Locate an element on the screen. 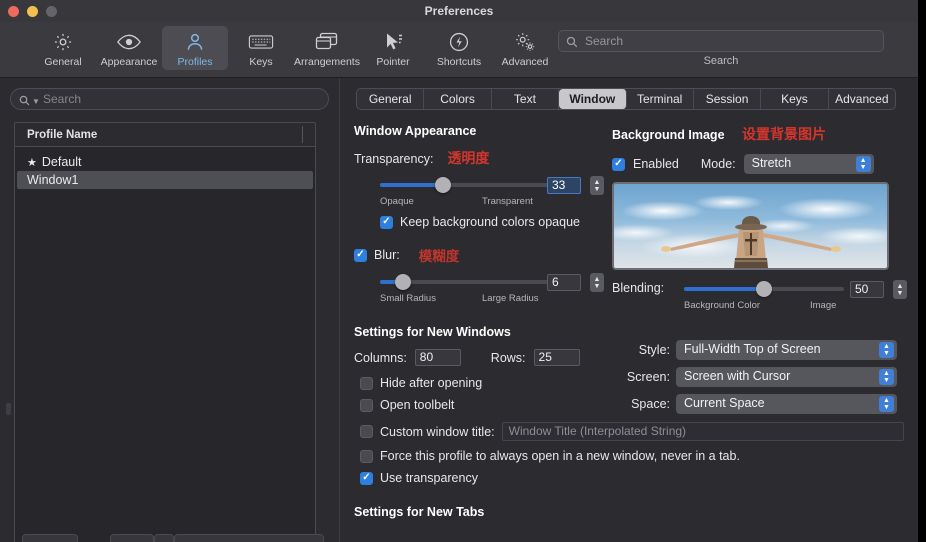 Image resolution: width=926 pixels, height=542 pixels. duplicate-profile-button is located at coordinates (132, 538).